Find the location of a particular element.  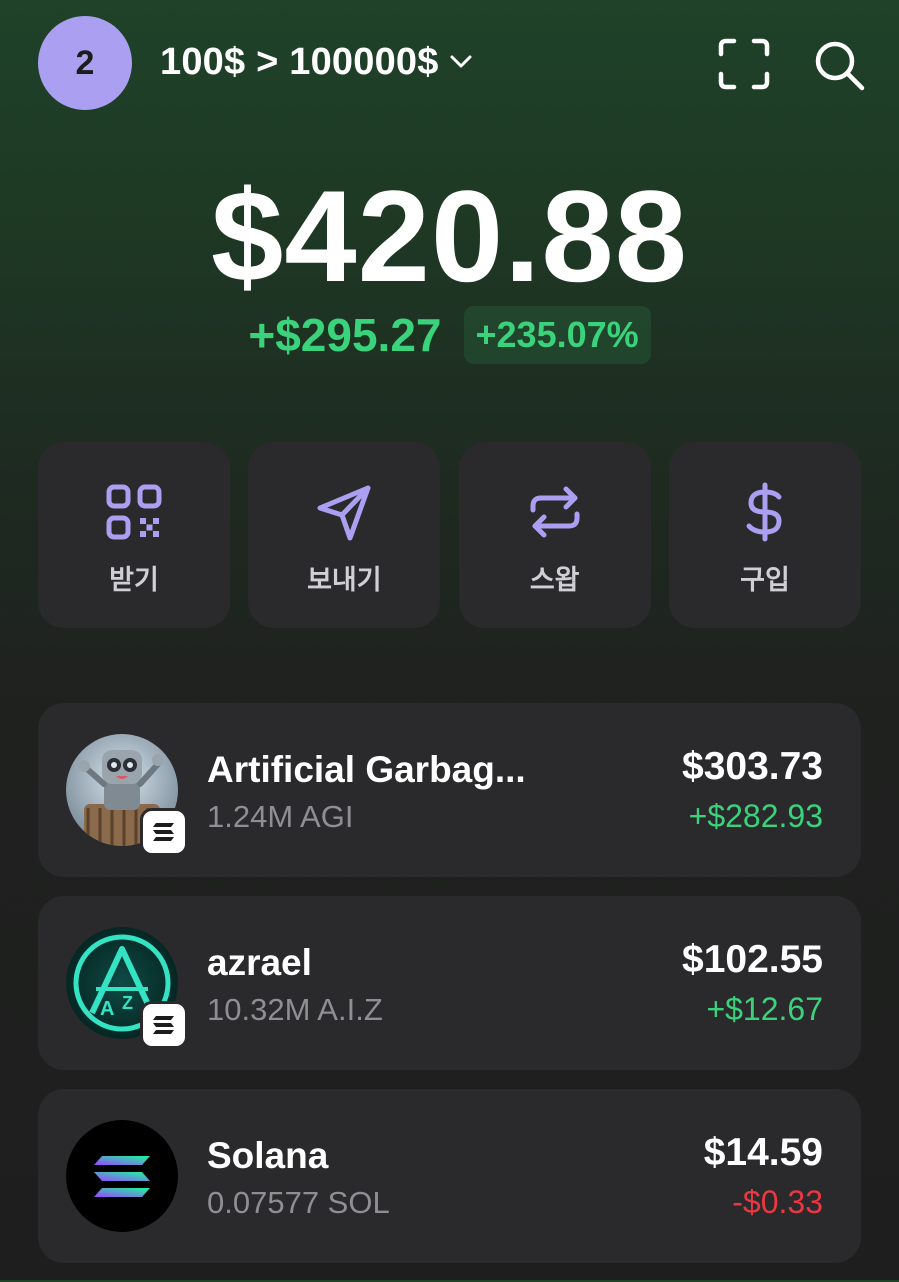

buy-label: 구입 is located at coordinates (765, 580).